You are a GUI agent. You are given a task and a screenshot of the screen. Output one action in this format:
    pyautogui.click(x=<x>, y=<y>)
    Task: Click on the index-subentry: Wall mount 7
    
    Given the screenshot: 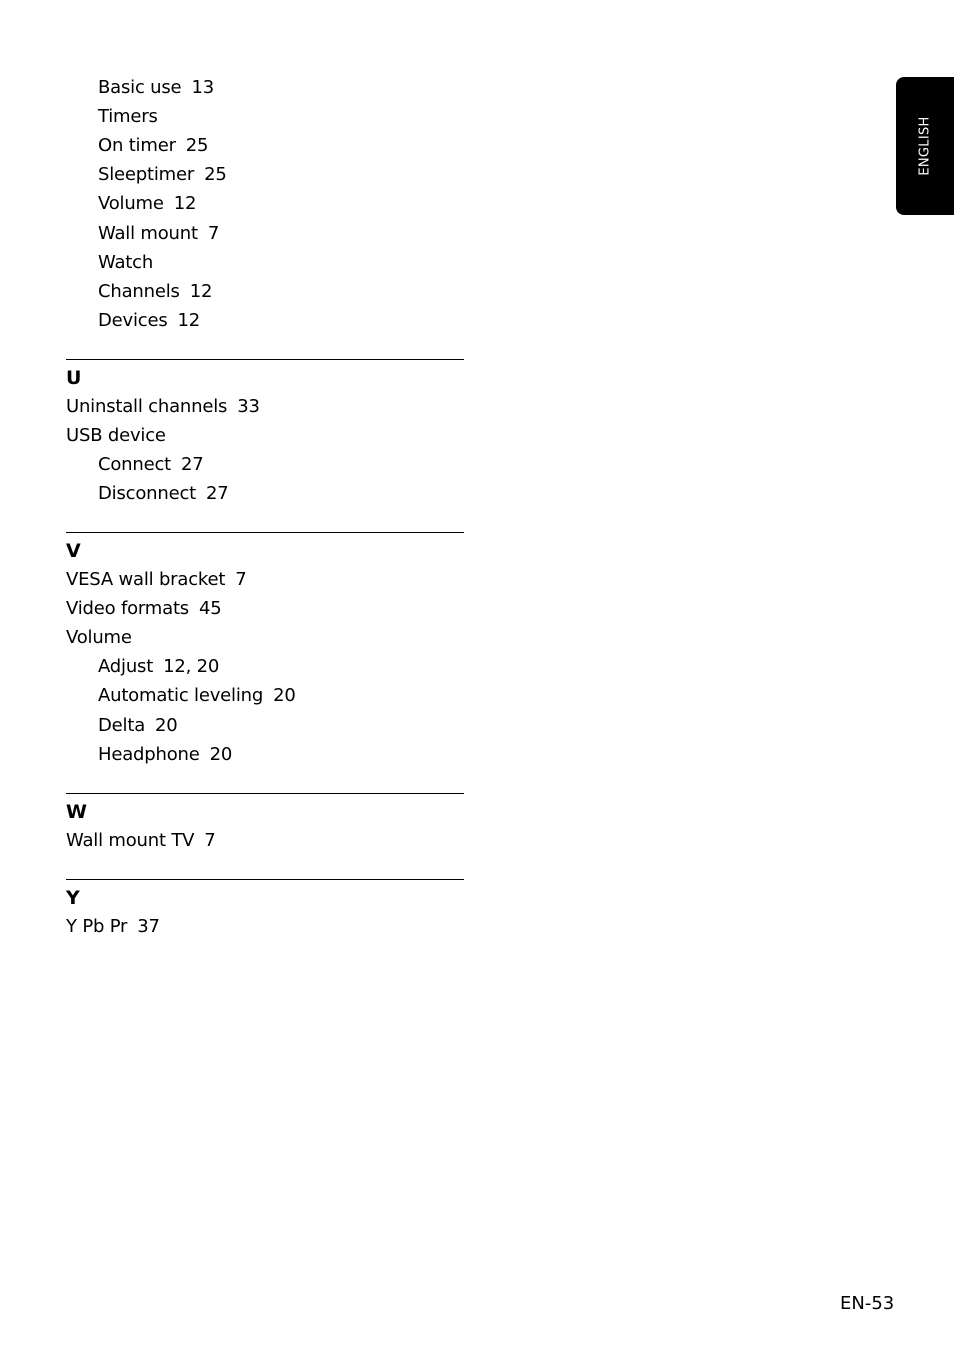 What is the action you would take?
    pyautogui.click(x=158, y=234)
    